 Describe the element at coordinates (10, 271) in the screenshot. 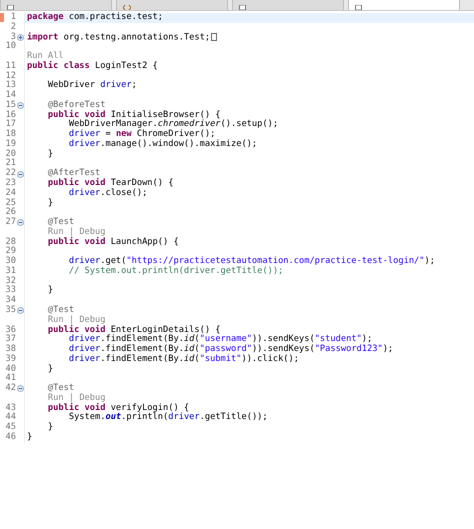

I see `line-number: 31` at that location.